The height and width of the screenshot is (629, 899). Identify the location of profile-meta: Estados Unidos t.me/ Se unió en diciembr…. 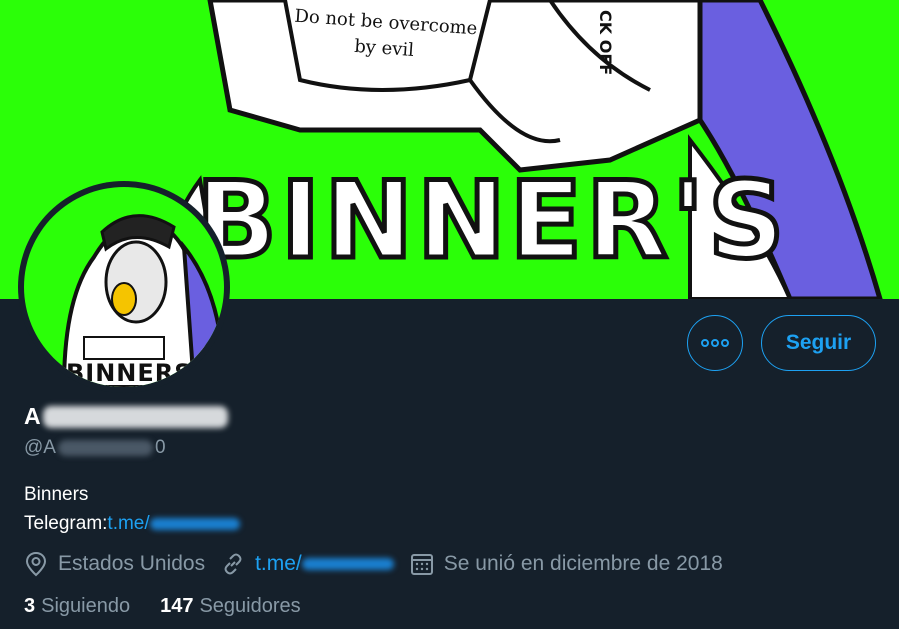
(381, 564).